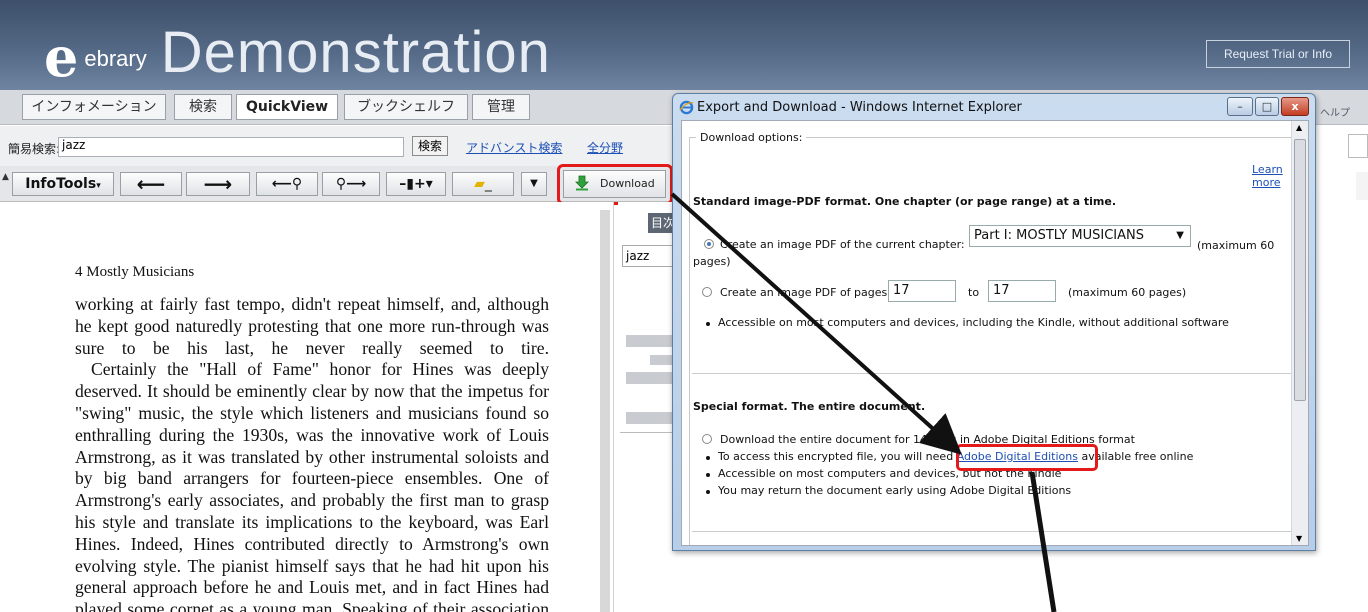 This screenshot has width=1368, height=612. Describe the element at coordinates (816, 323) in the screenshot. I see `arrow-to-ade-link` at that location.